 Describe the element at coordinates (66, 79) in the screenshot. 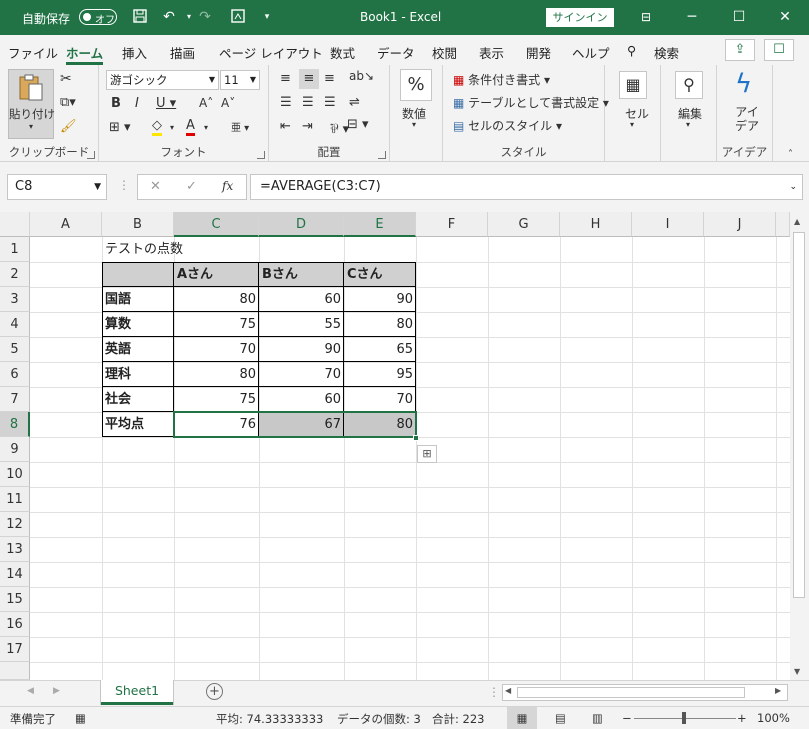

I see `cut-icon: ✂` at that location.